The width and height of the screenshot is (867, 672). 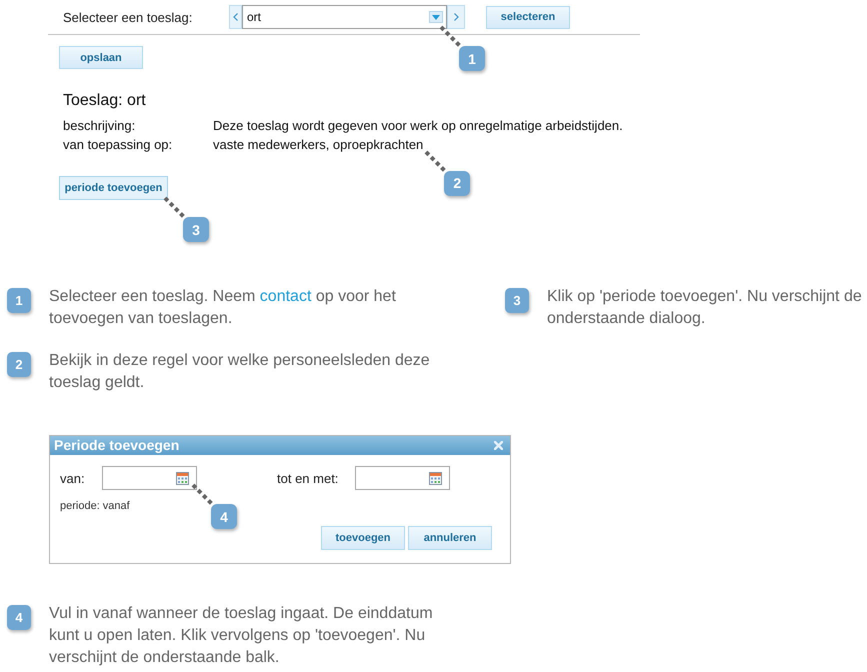 I want to click on detail-label: van toepassing op:, so click(x=118, y=145).